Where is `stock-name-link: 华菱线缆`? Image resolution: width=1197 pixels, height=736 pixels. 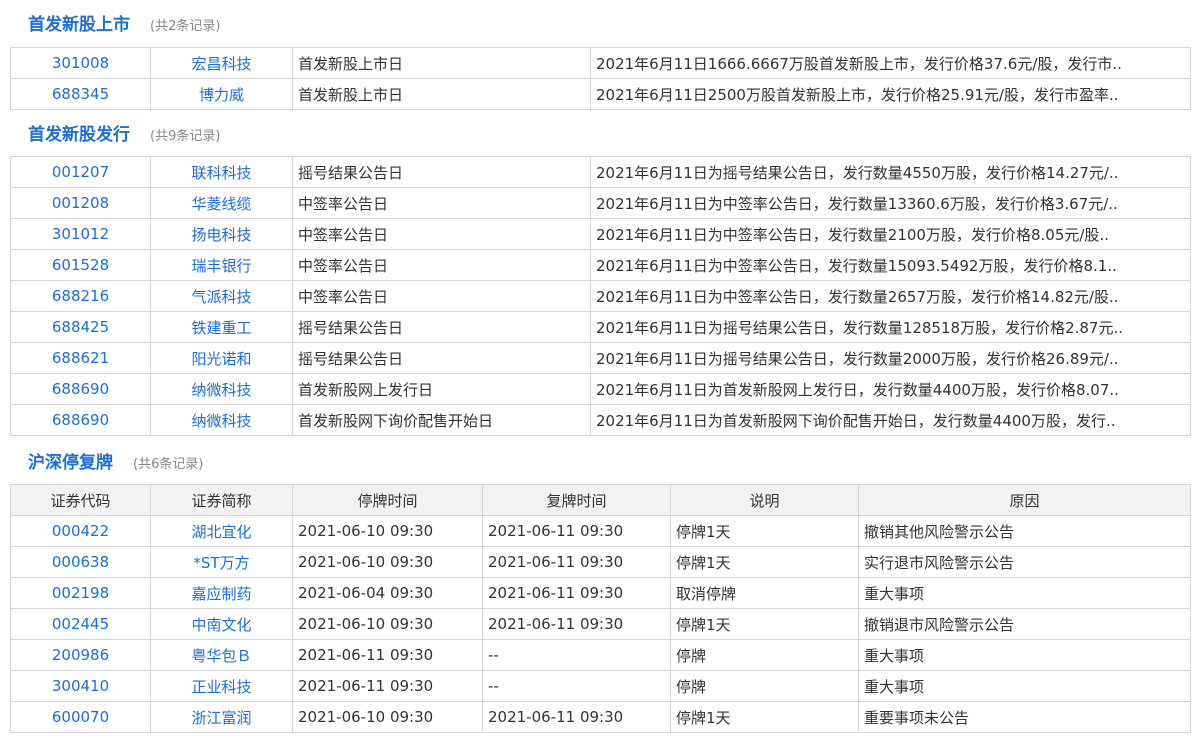
stock-name-link: 华菱线缆 is located at coordinates (221, 204).